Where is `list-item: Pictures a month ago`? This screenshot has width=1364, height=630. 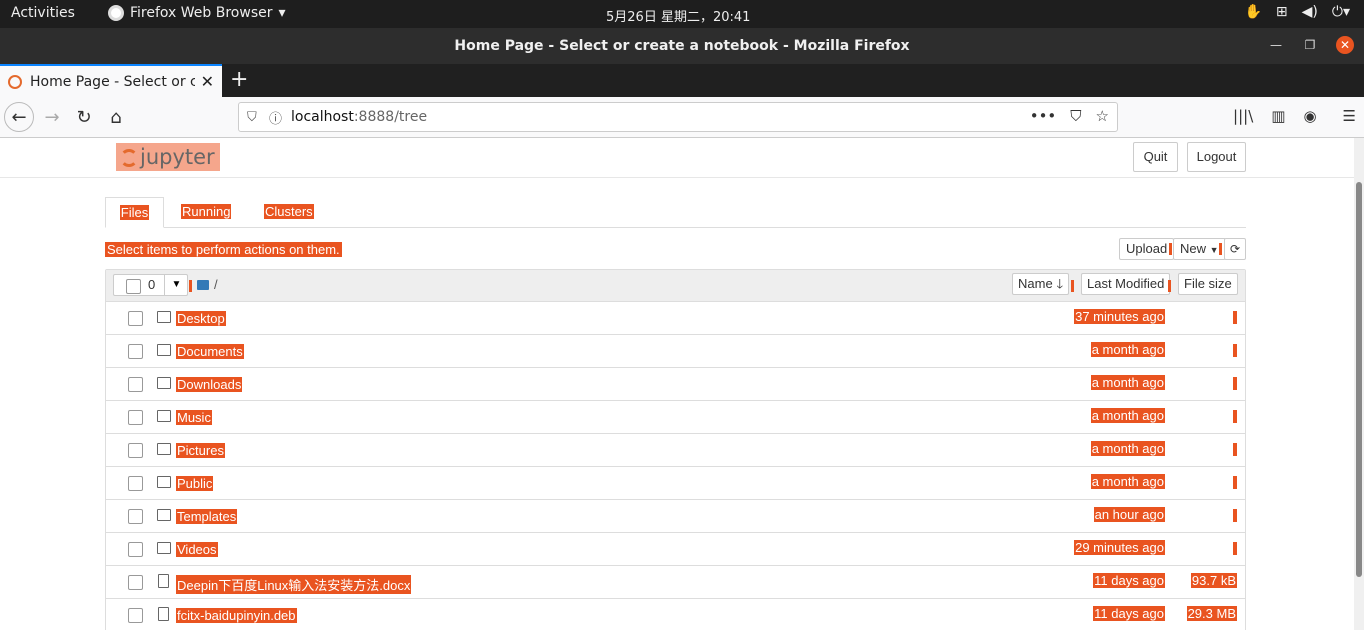
list-item: Pictures a month ago is located at coordinates (675, 450).